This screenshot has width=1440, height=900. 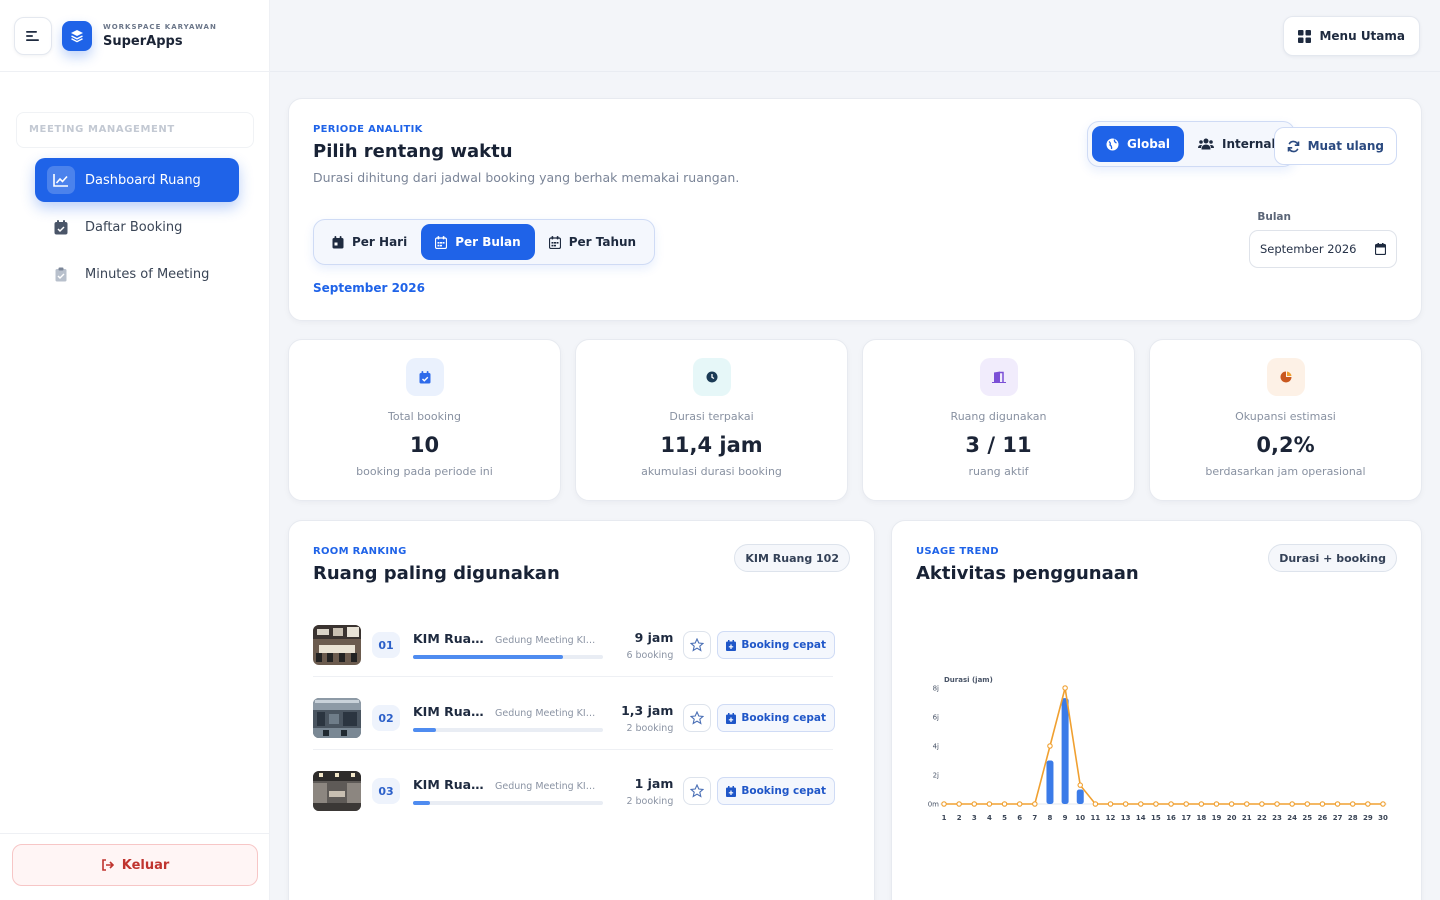 What do you see at coordinates (488, 657) in the screenshot?
I see `usage-bar-fill` at bounding box center [488, 657].